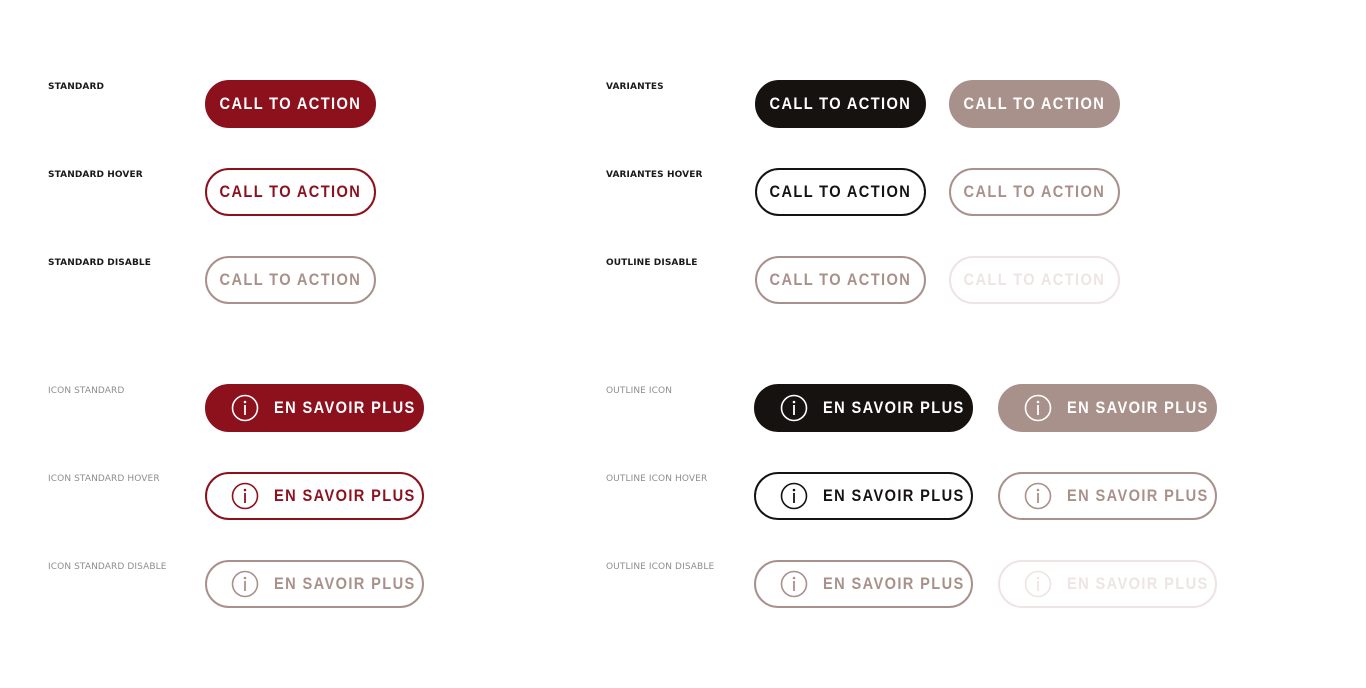 The height and width of the screenshot is (688, 1366). I want to click on outline-icon-taupe-button: EN SAVOIR PLUS, so click(1107, 408).